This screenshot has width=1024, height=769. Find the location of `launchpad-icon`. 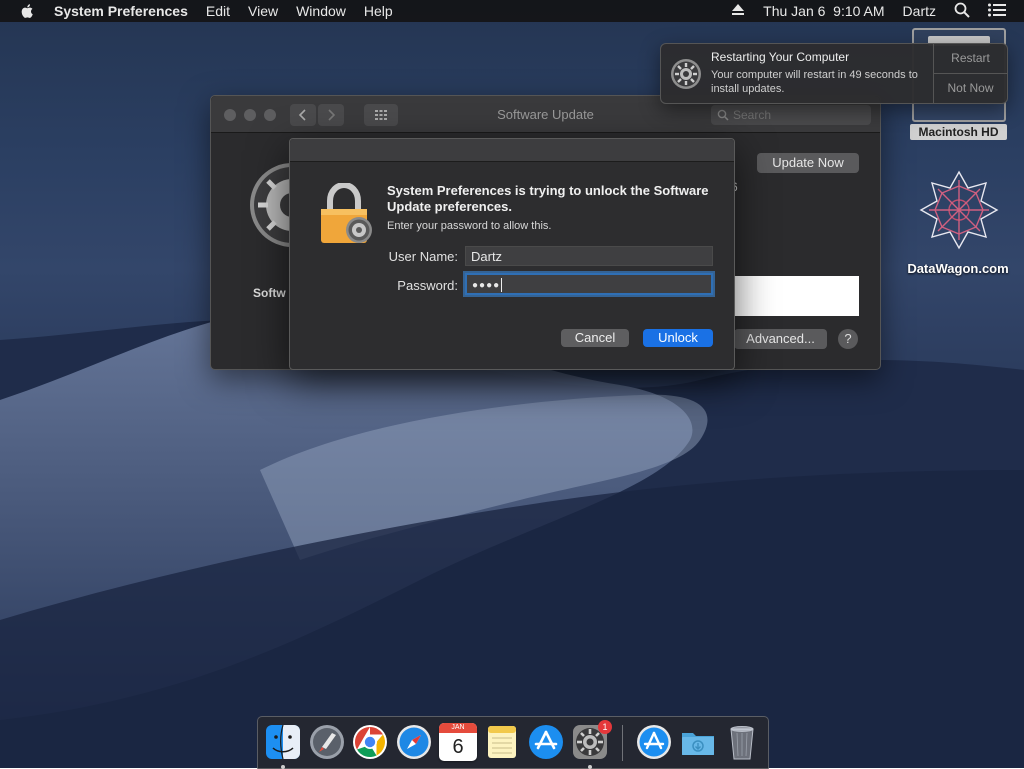

launchpad-icon is located at coordinates (327, 742).